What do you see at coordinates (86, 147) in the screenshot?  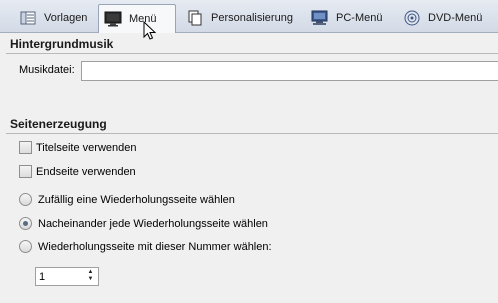 I see `title-page-label: Titelseite verwenden` at bounding box center [86, 147].